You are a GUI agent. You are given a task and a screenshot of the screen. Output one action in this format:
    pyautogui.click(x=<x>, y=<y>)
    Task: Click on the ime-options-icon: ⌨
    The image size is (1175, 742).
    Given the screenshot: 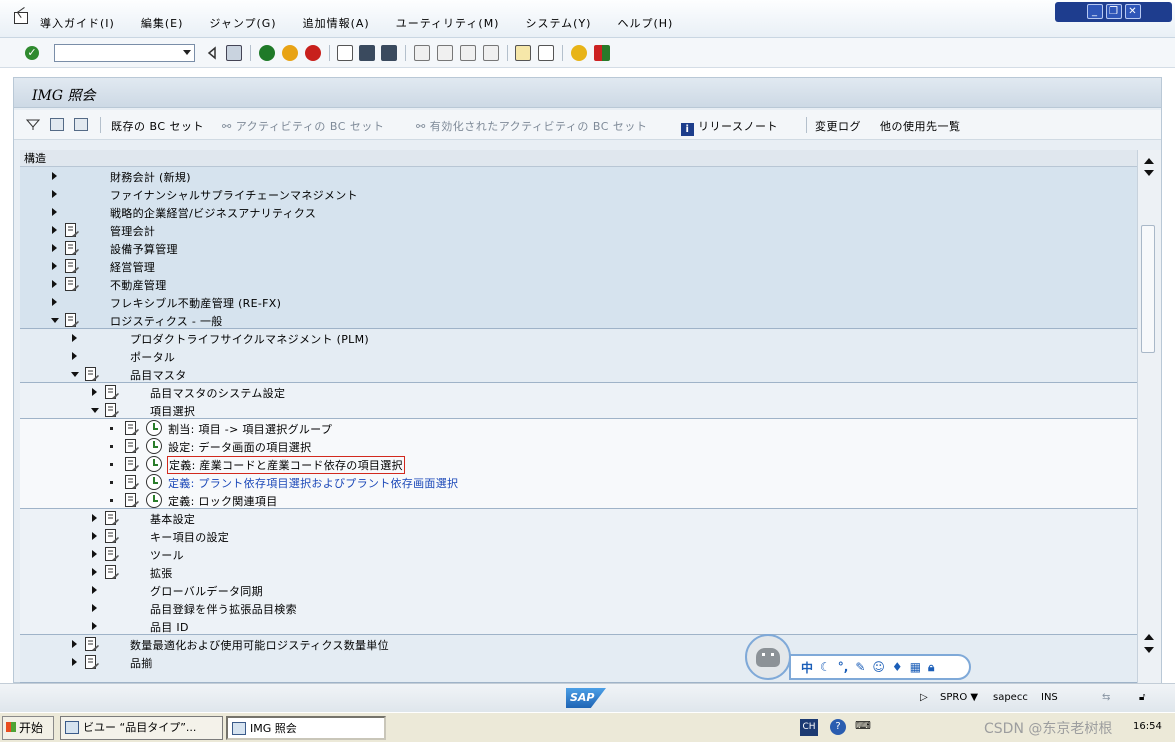 What is the action you would take?
    pyautogui.click(x=863, y=725)
    